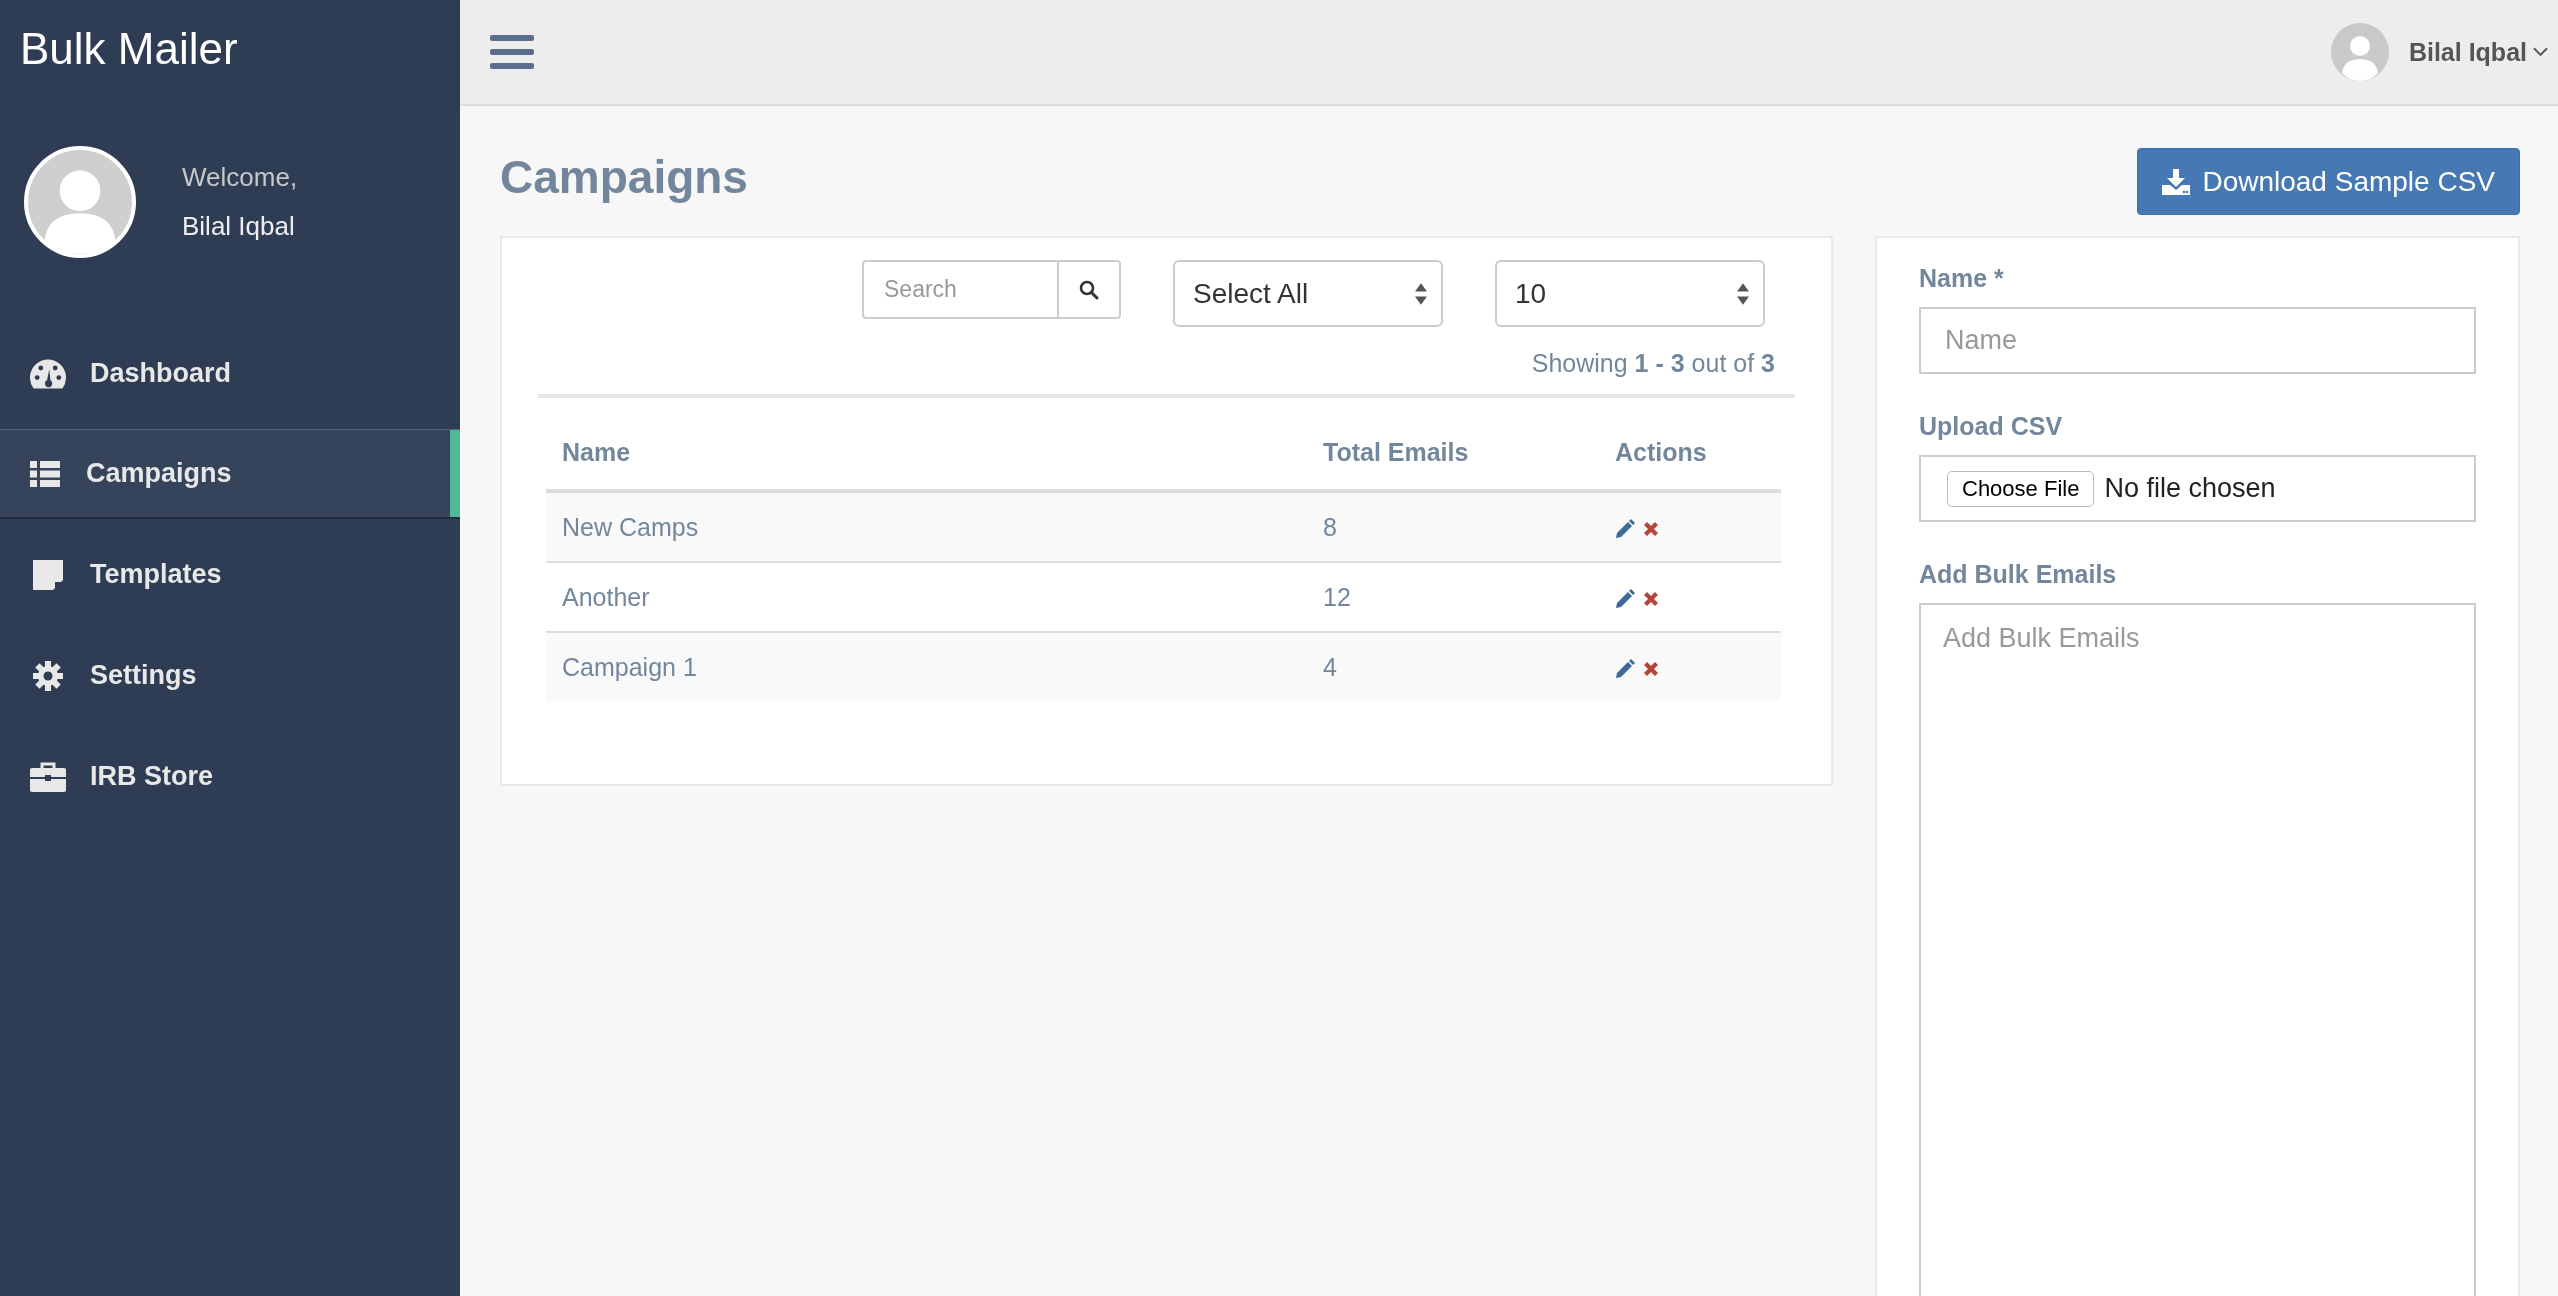  What do you see at coordinates (926, 666) in the screenshot?
I see `table-cell: Campaign 1` at bounding box center [926, 666].